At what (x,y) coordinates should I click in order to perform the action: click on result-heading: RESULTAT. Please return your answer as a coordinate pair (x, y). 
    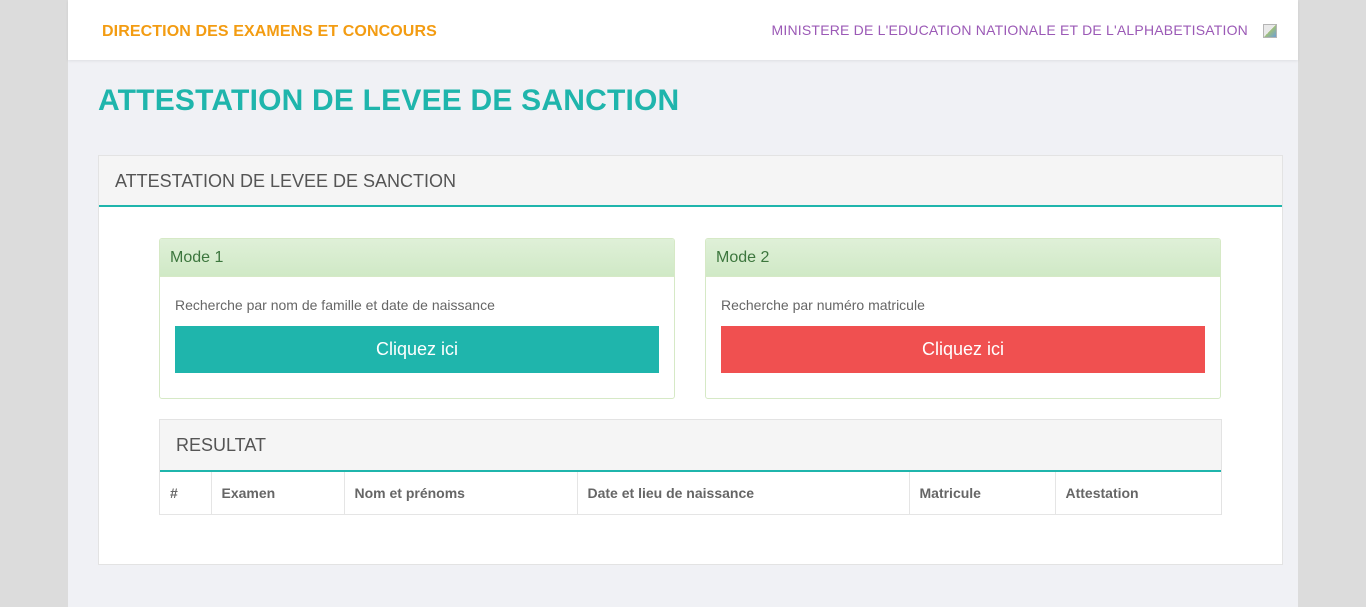
    Looking at the image, I should click on (690, 446).